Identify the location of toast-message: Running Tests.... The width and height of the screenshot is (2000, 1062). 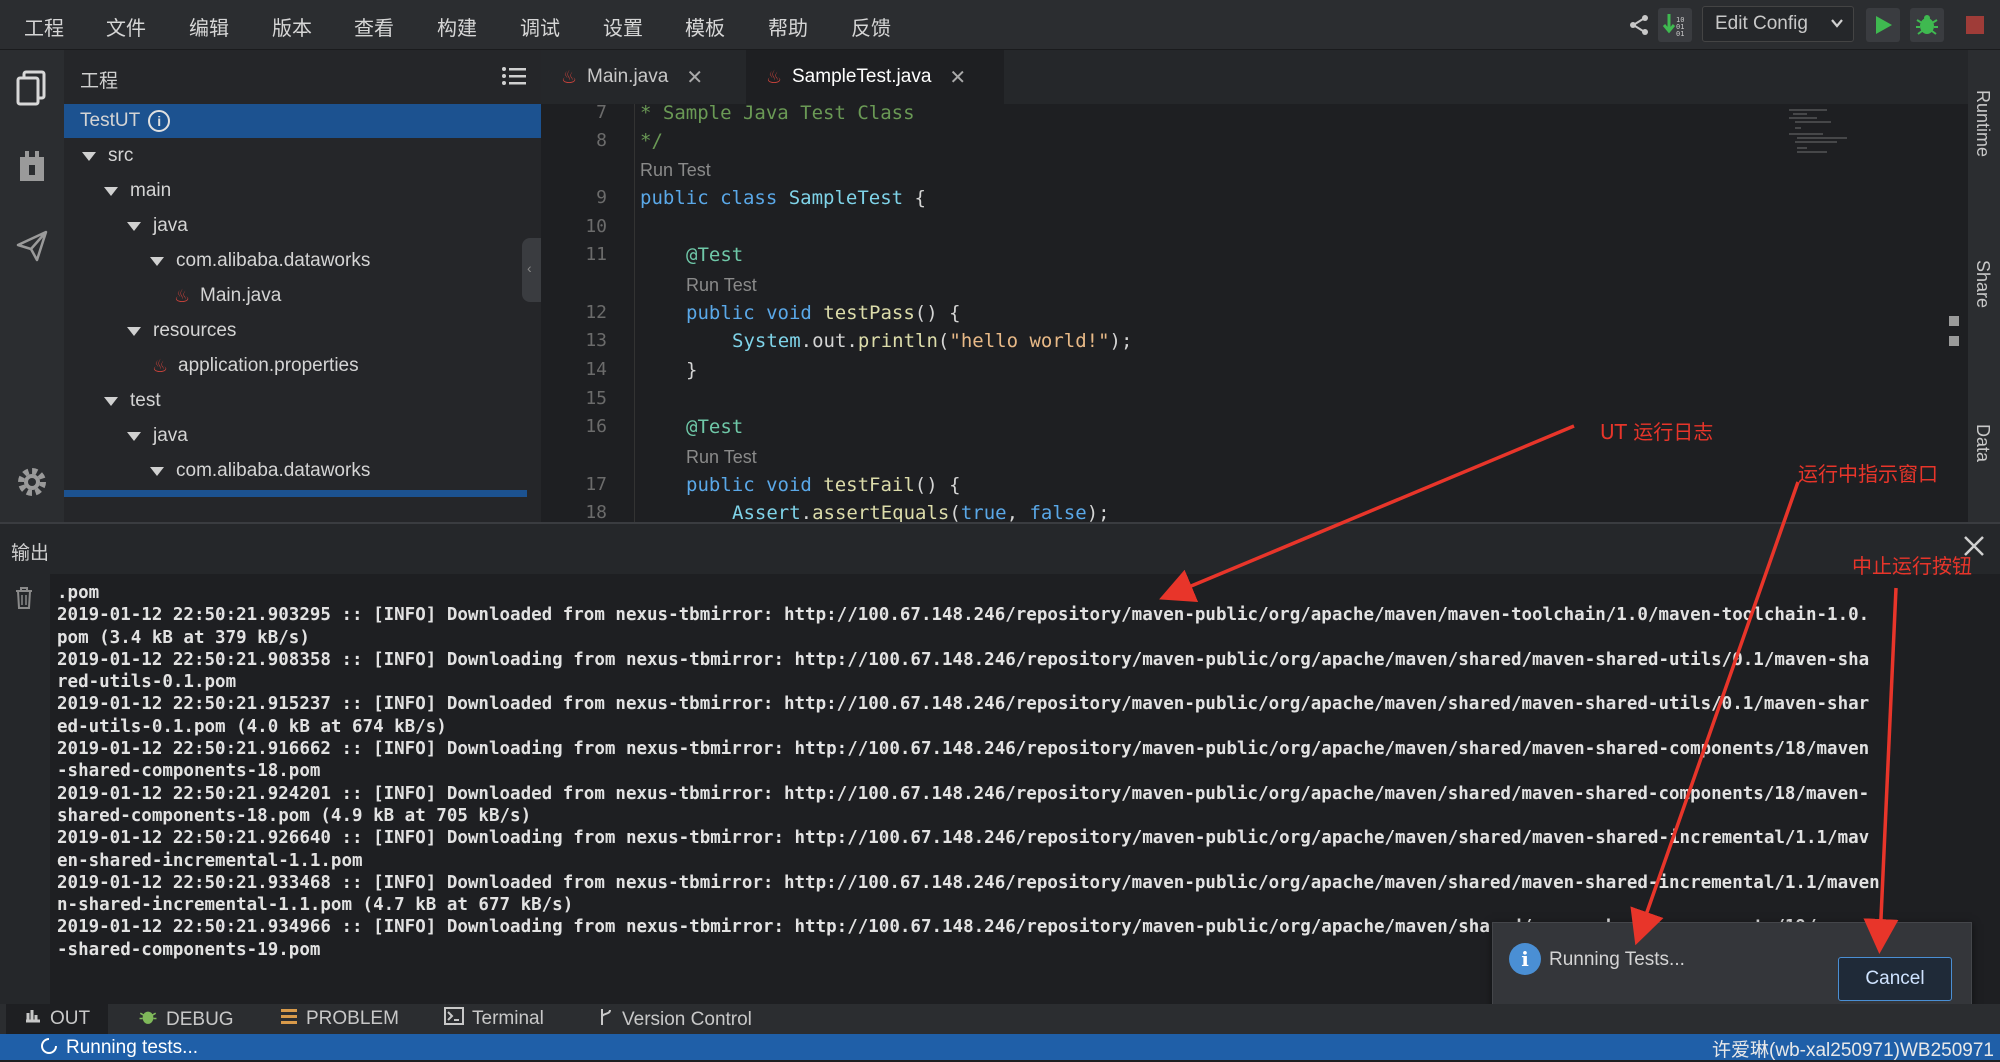
(1617, 959).